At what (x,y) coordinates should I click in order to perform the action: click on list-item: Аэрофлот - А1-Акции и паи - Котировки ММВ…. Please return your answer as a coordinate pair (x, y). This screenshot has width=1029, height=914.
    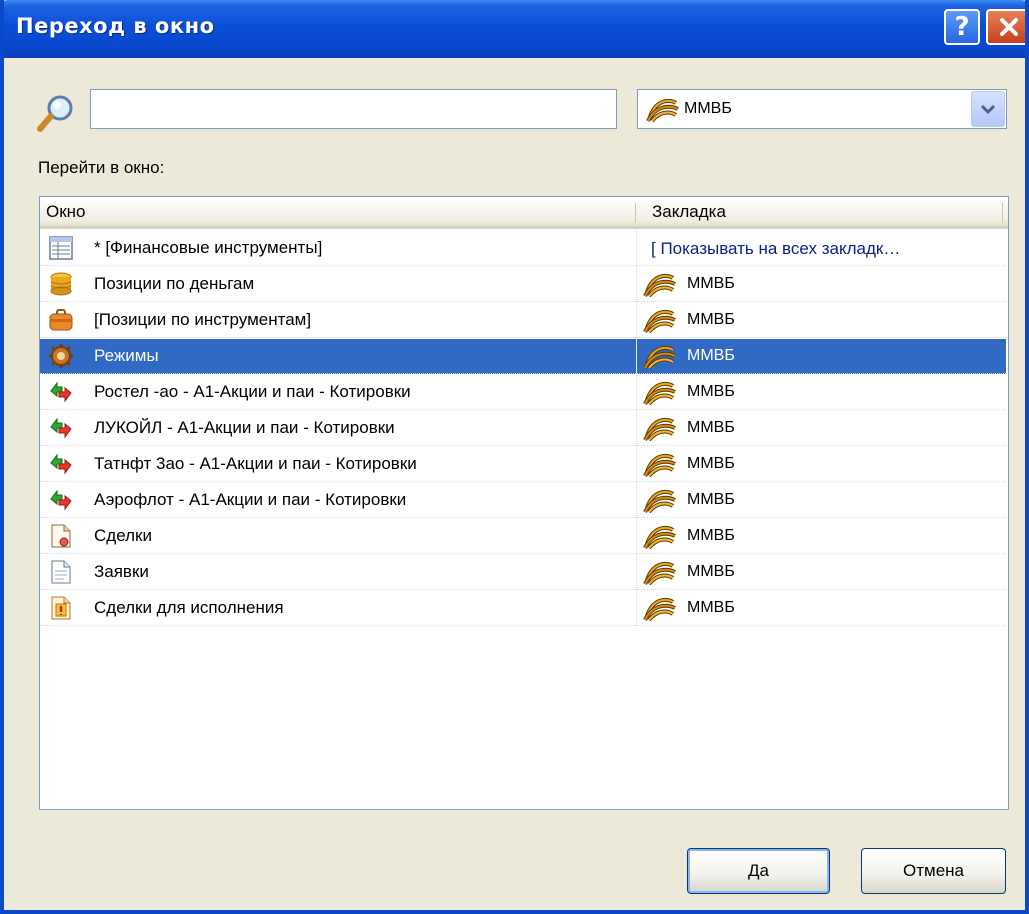
    Looking at the image, I should click on (524, 501).